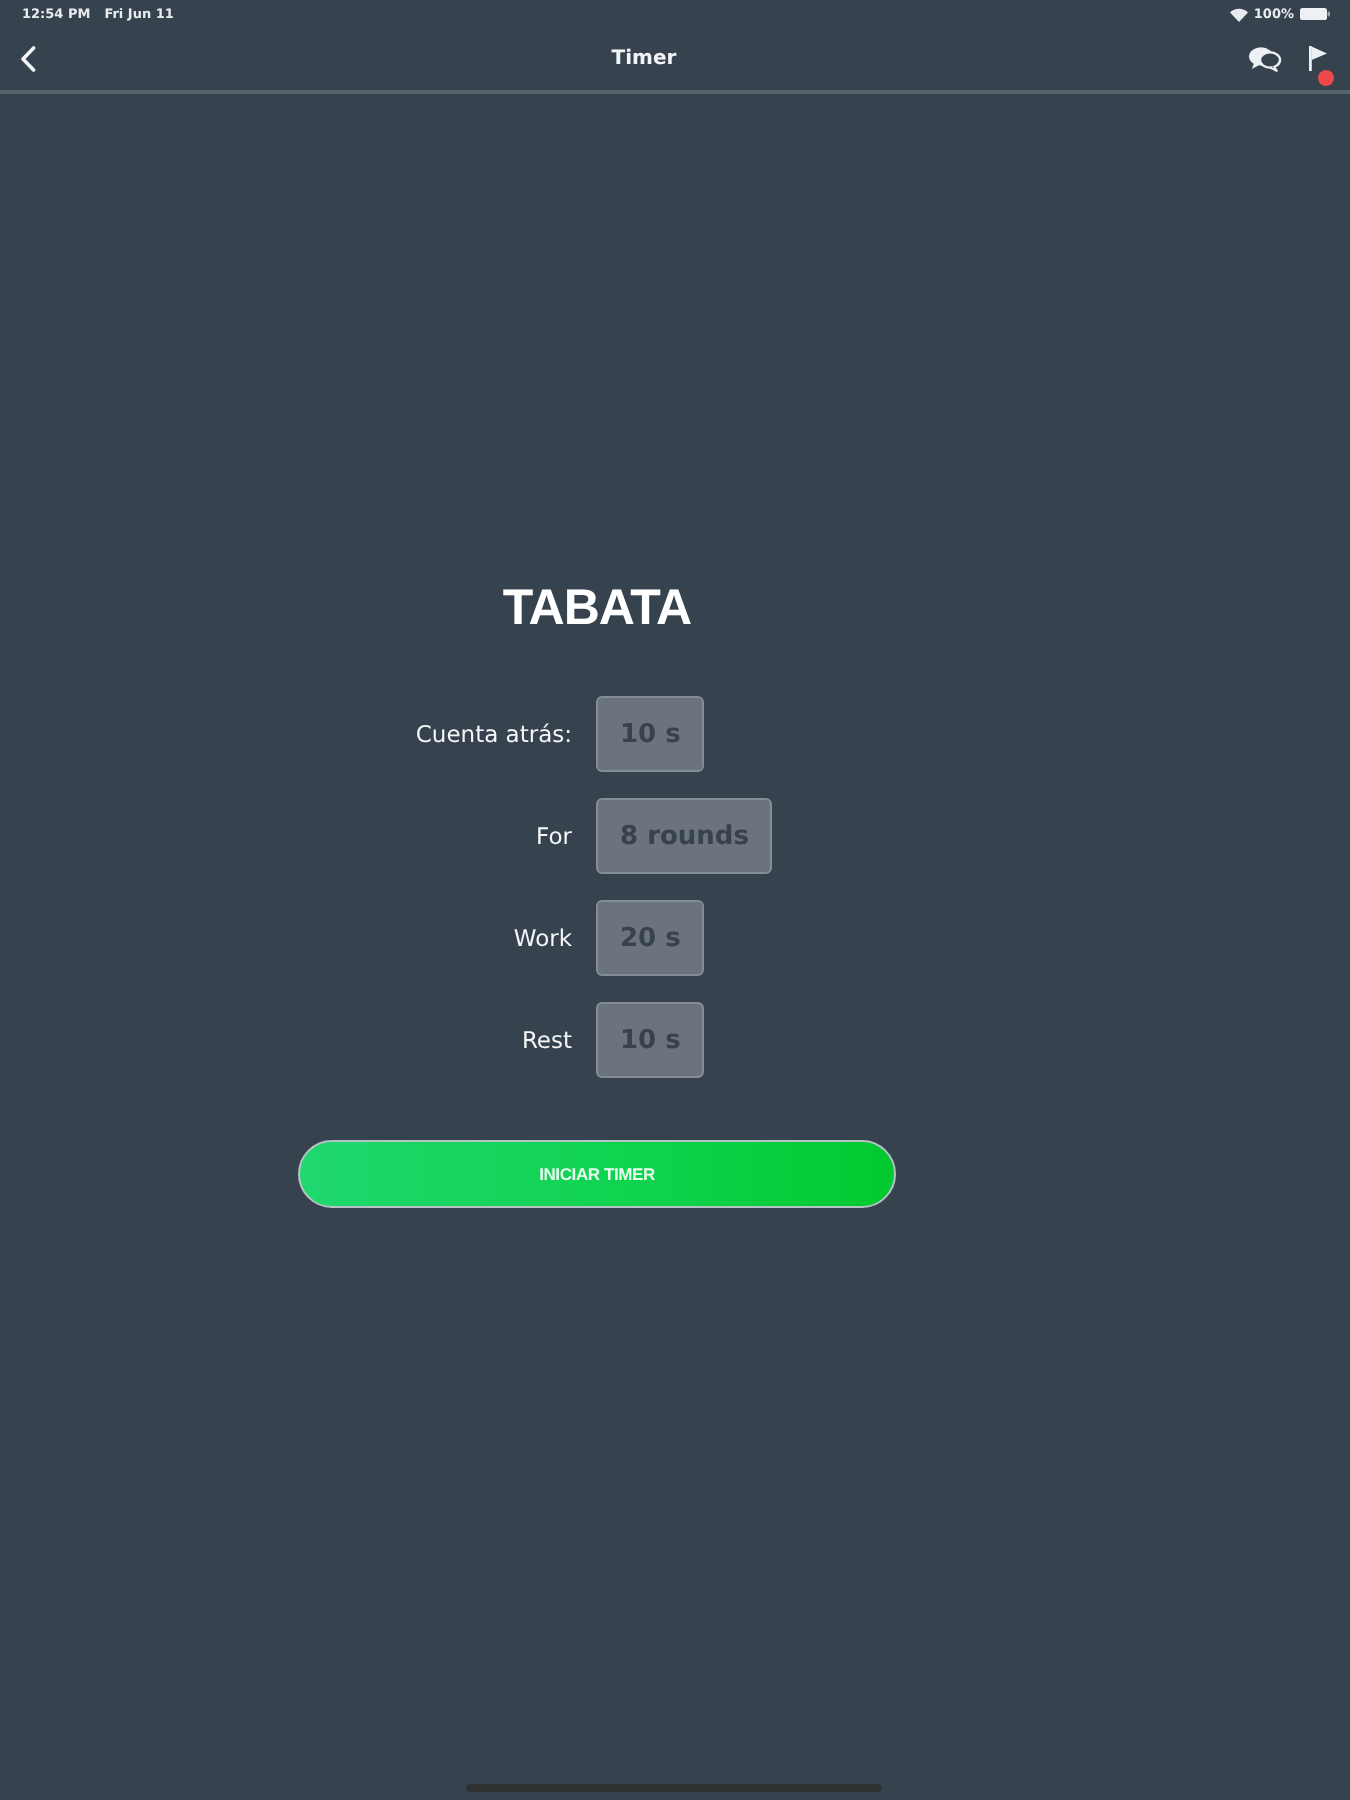 The height and width of the screenshot is (1800, 1350). I want to click on setting-label: Rest, so click(546, 1040).